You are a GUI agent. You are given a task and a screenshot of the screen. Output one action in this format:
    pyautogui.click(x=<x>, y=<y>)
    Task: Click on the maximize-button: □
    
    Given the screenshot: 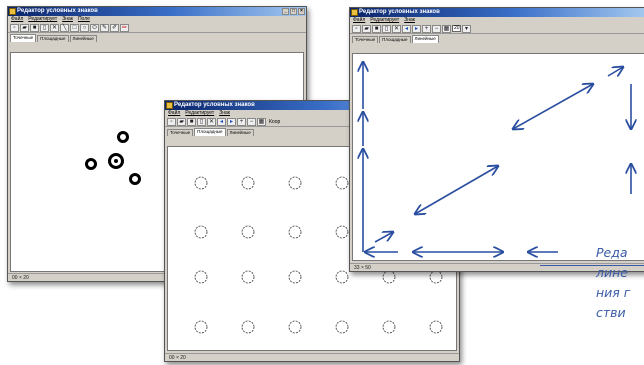 What is the action you would take?
    pyautogui.click(x=293, y=11)
    